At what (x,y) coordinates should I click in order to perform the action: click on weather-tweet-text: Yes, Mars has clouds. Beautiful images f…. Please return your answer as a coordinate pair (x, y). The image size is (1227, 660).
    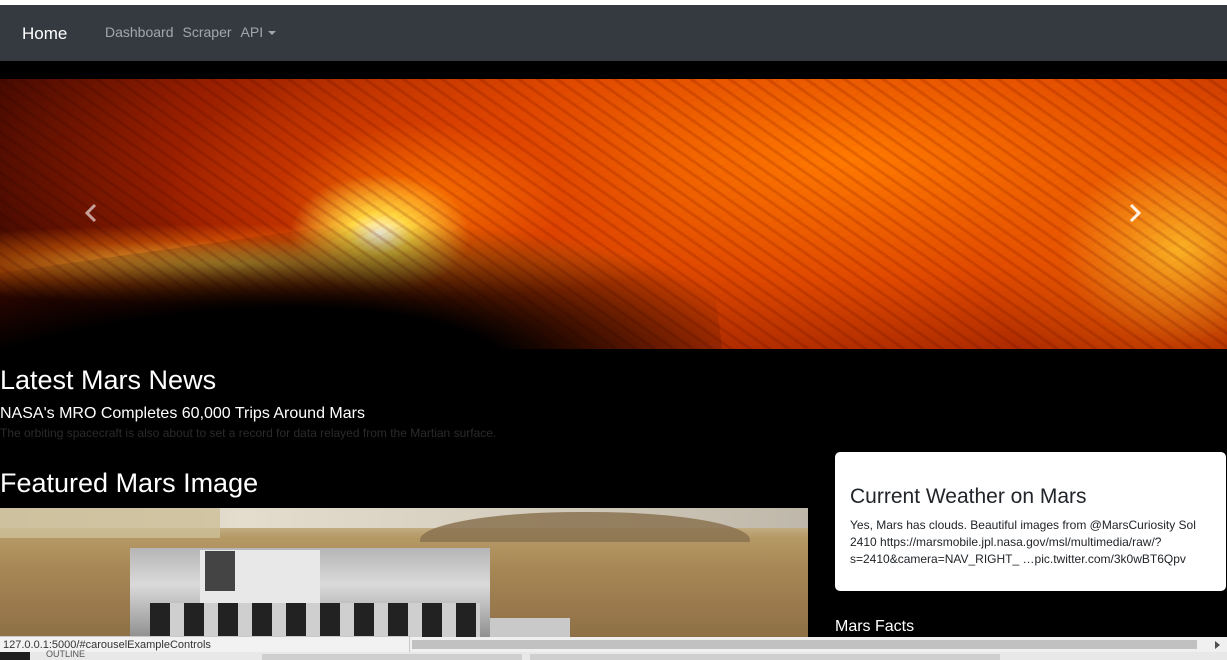
    Looking at the image, I should click on (1023, 542).